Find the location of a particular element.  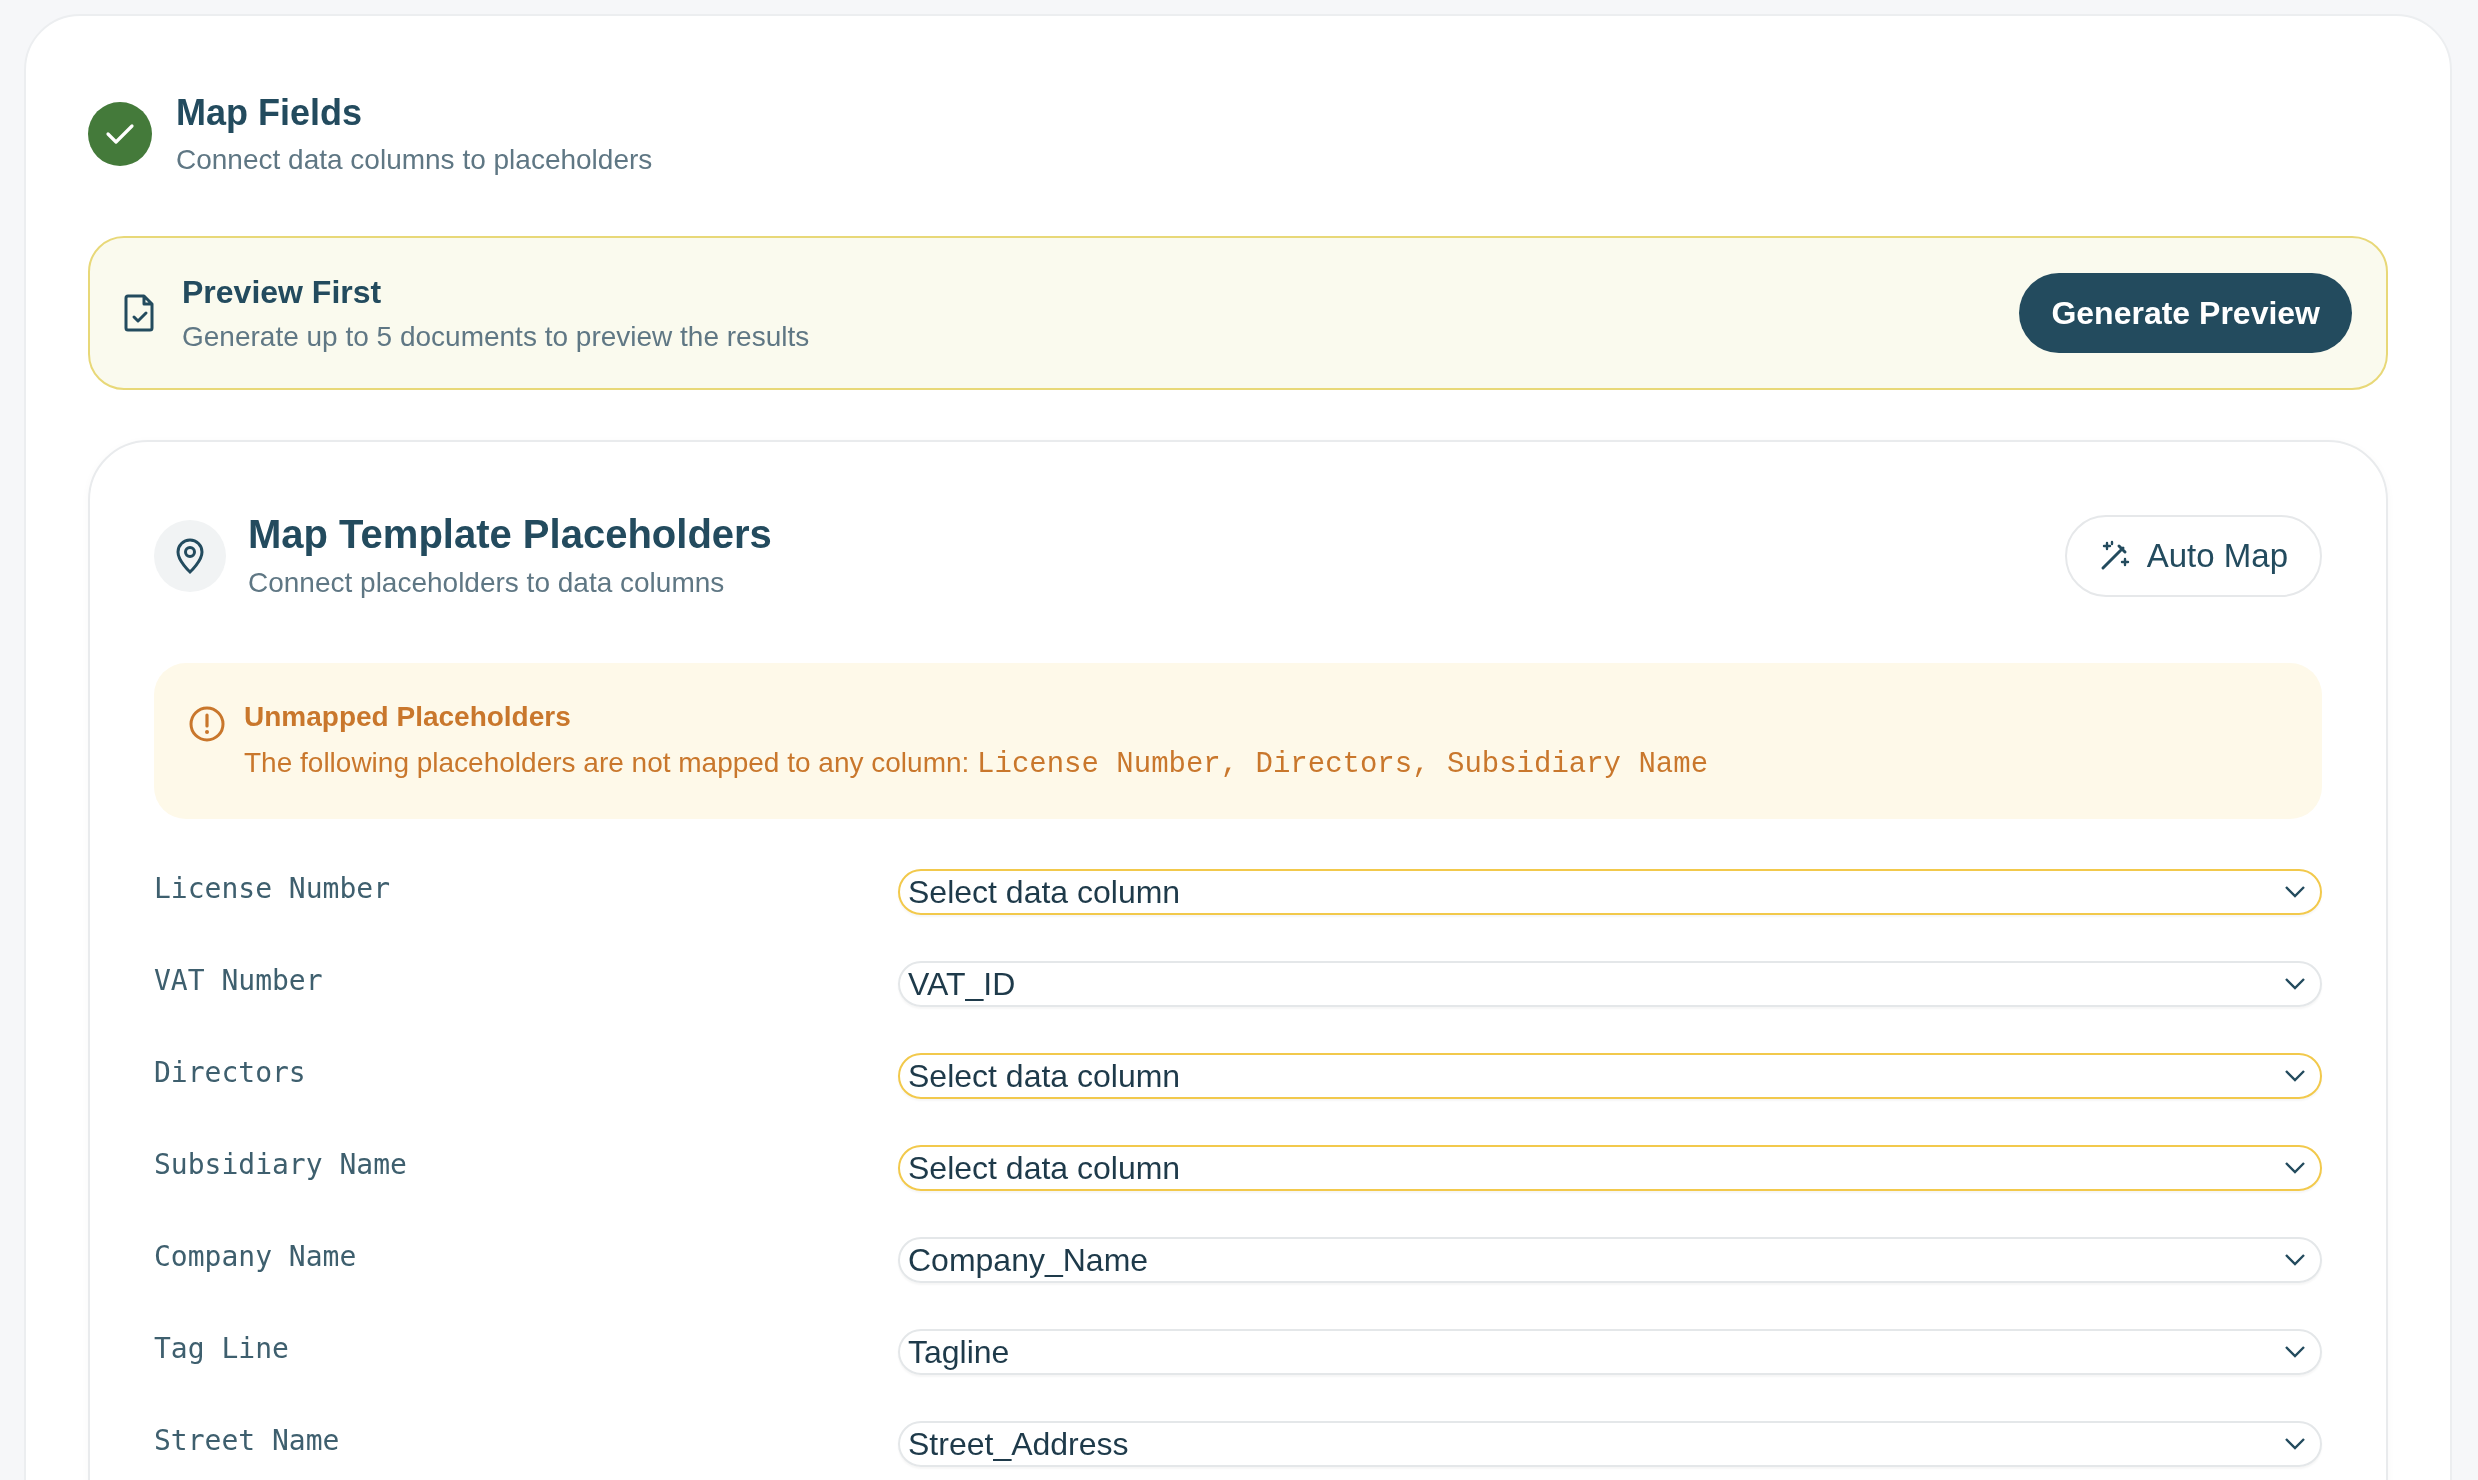

alert-icon is located at coordinates (207, 724).